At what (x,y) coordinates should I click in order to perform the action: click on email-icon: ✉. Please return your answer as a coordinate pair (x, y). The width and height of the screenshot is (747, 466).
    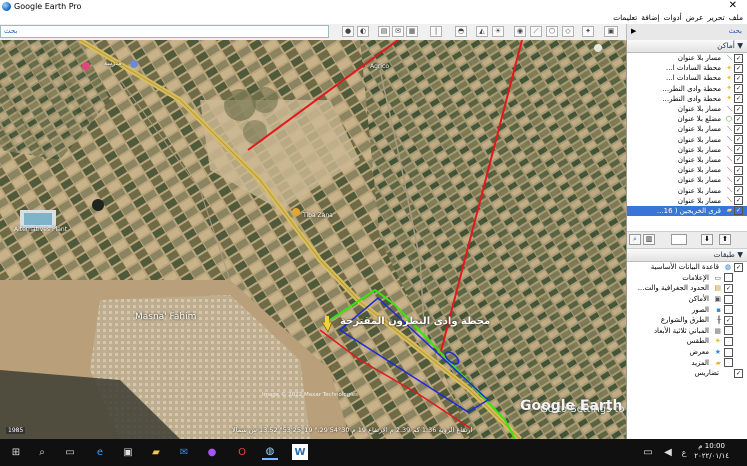
    Looking at the image, I should click on (398, 31).